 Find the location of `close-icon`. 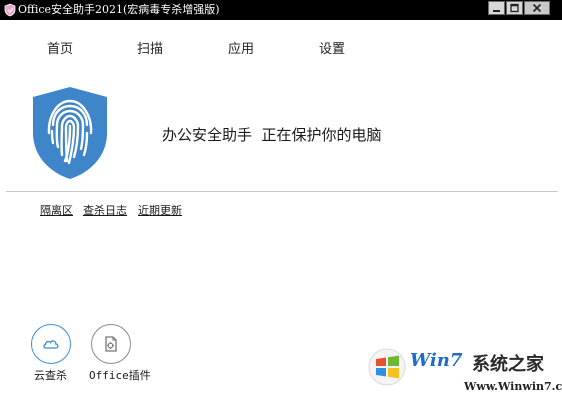

close-icon is located at coordinates (537, 8).